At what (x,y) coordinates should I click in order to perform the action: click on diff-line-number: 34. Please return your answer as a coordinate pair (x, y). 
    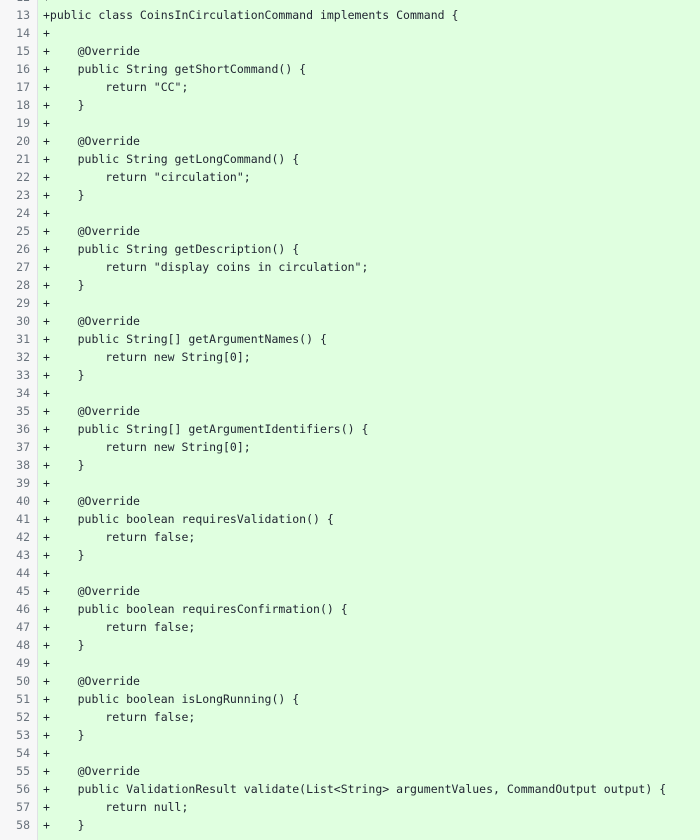
    Looking at the image, I should click on (23, 393).